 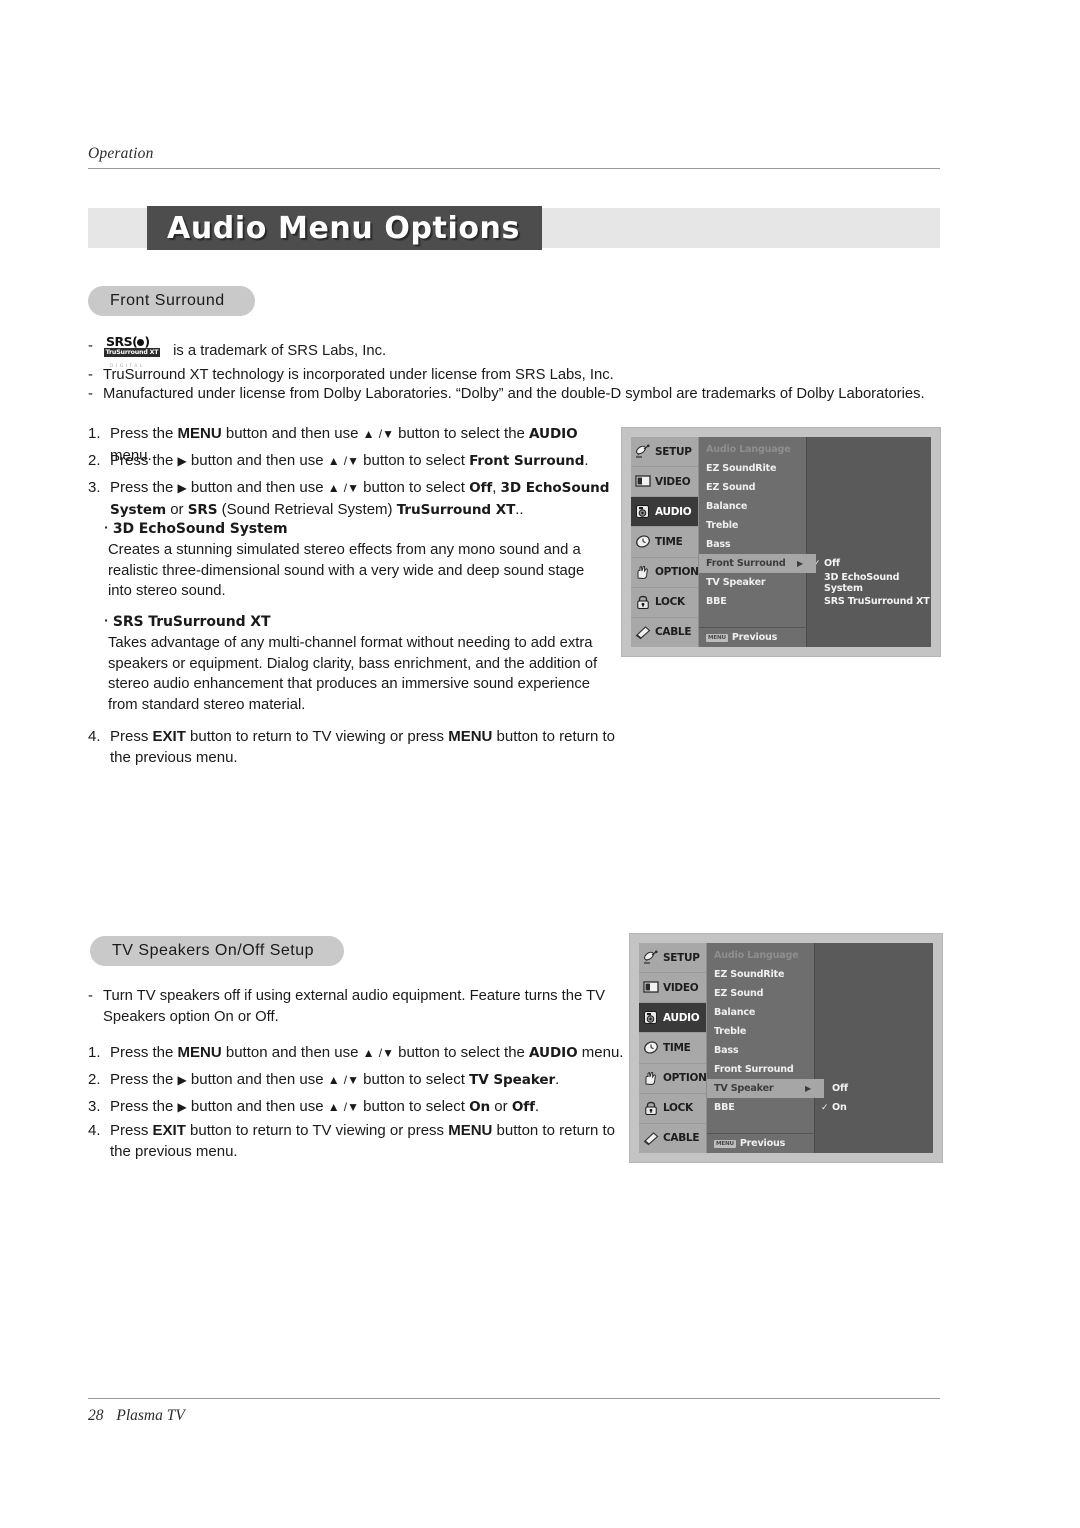 I want to click on definition-term-3d-echosound: · 3D EchoSound System, so click(x=196, y=529).